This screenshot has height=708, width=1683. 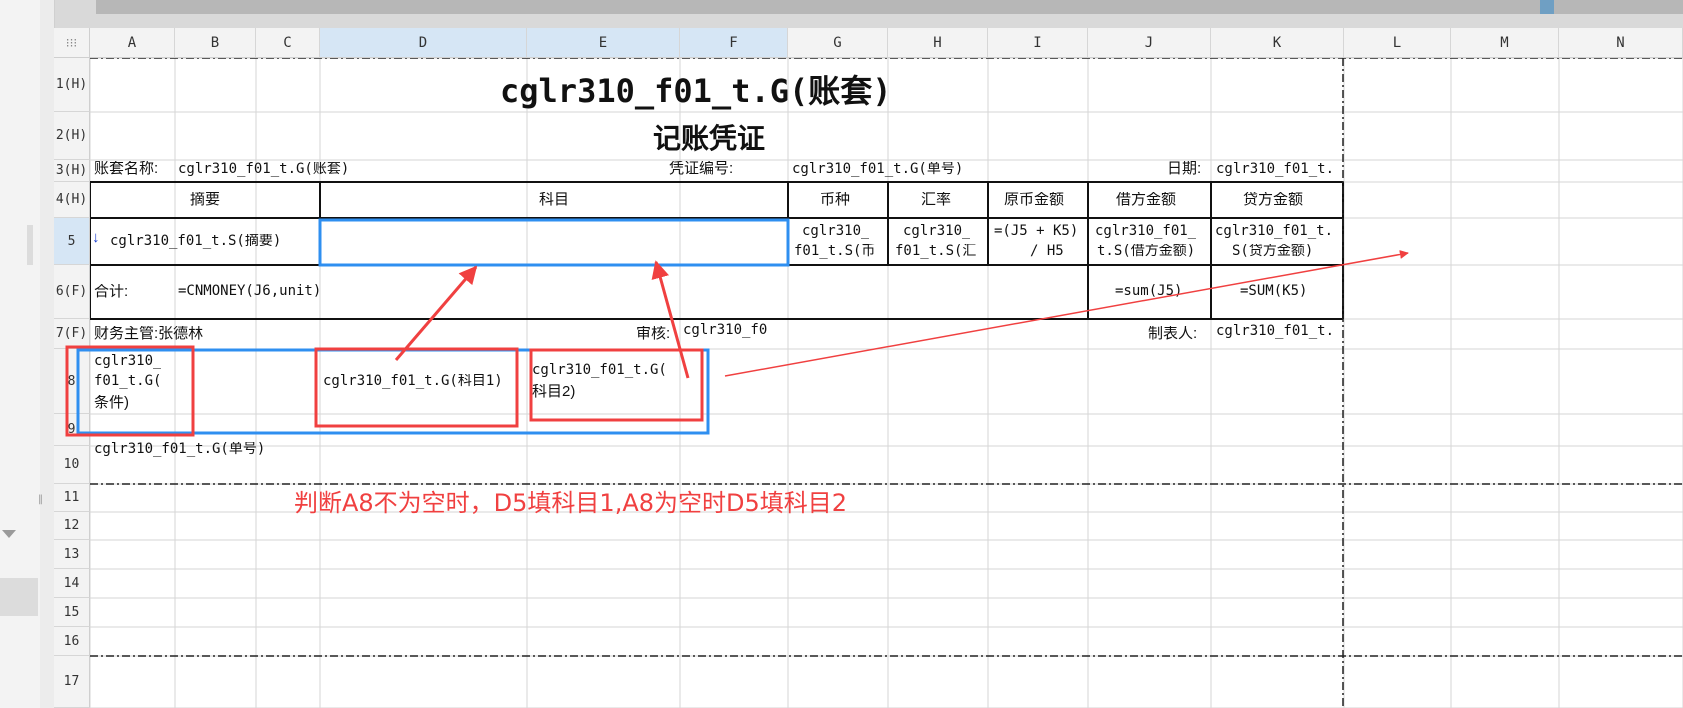 I want to click on arrow-to-right, so click(x=1066, y=313).